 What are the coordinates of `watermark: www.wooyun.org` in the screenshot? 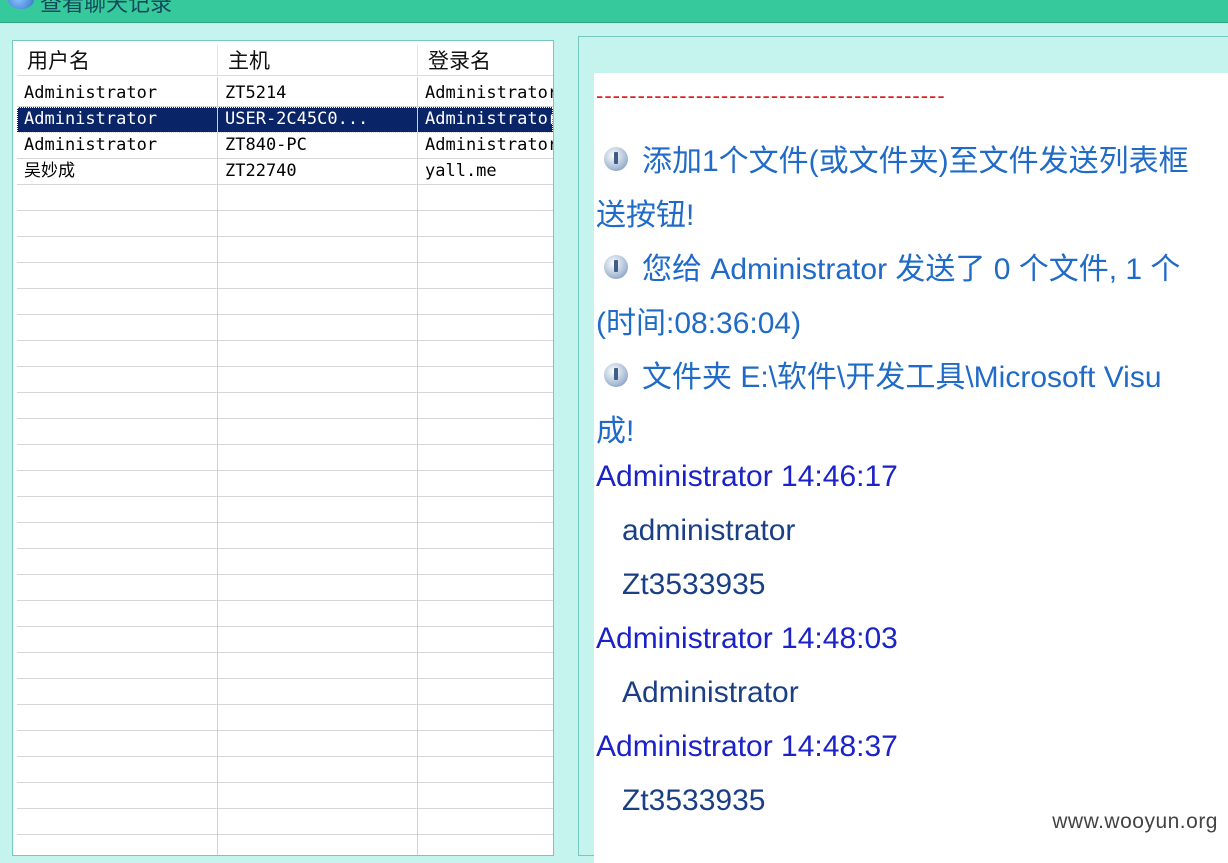 It's located at (1135, 822).